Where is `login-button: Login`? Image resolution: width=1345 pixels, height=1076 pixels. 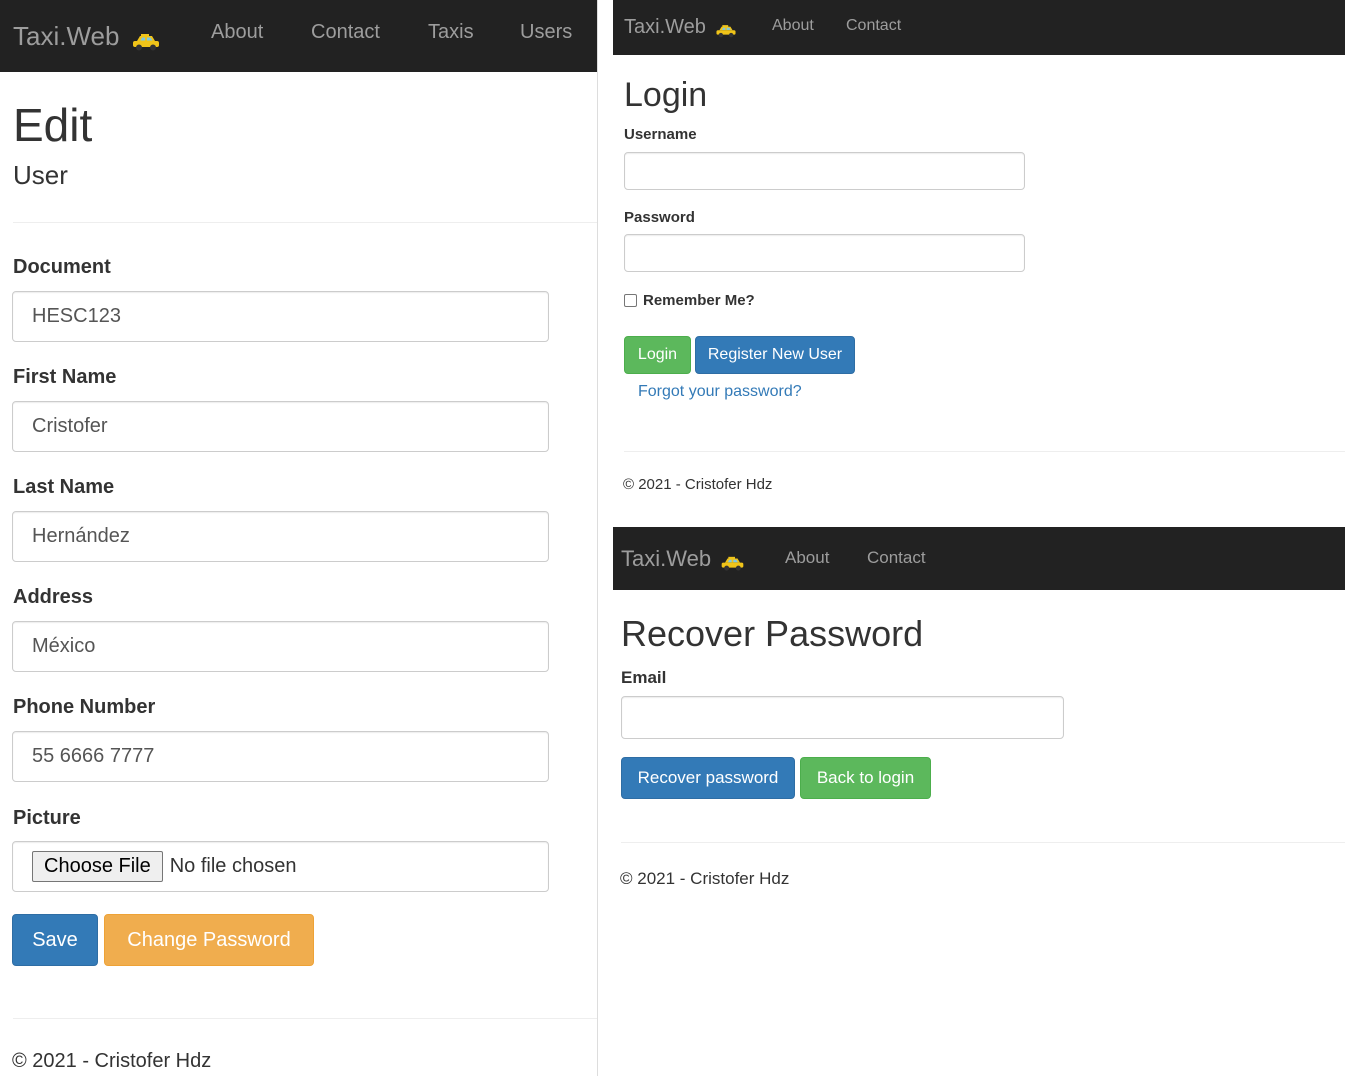 login-button: Login is located at coordinates (657, 355).